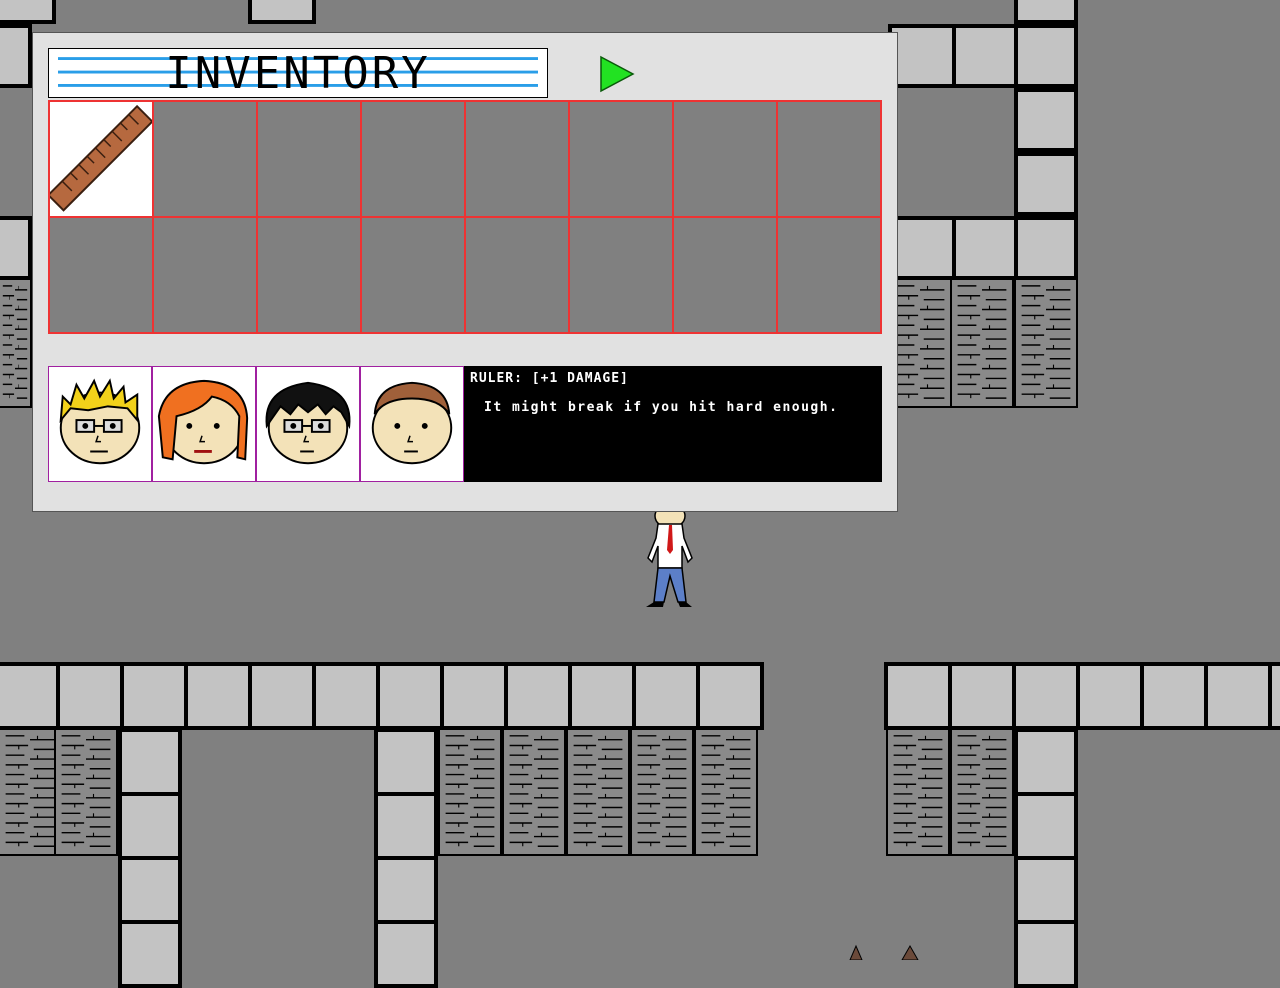  What do you see at coordinates (204, 424) in the screenshot?
I see `portrait-redhead-girl` at bounding box center [204, 424].